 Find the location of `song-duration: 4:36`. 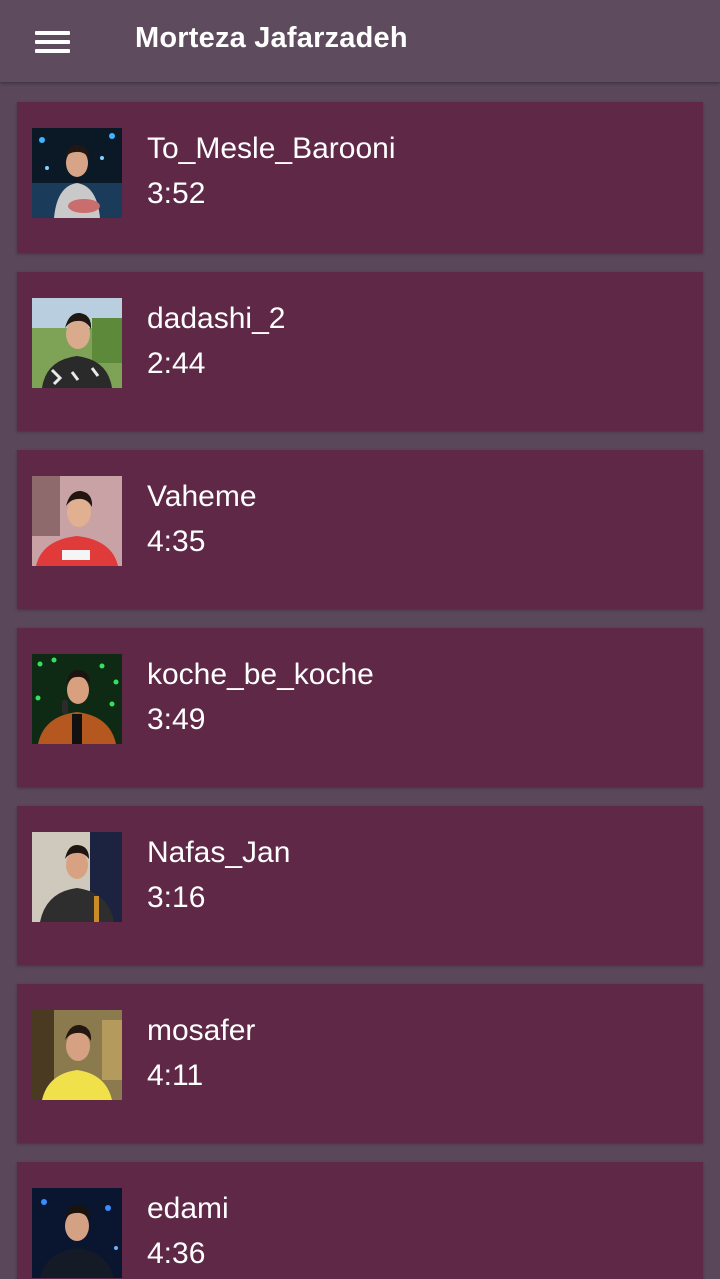

song-duration: 4:36 is located at coordinates (176, 1253).